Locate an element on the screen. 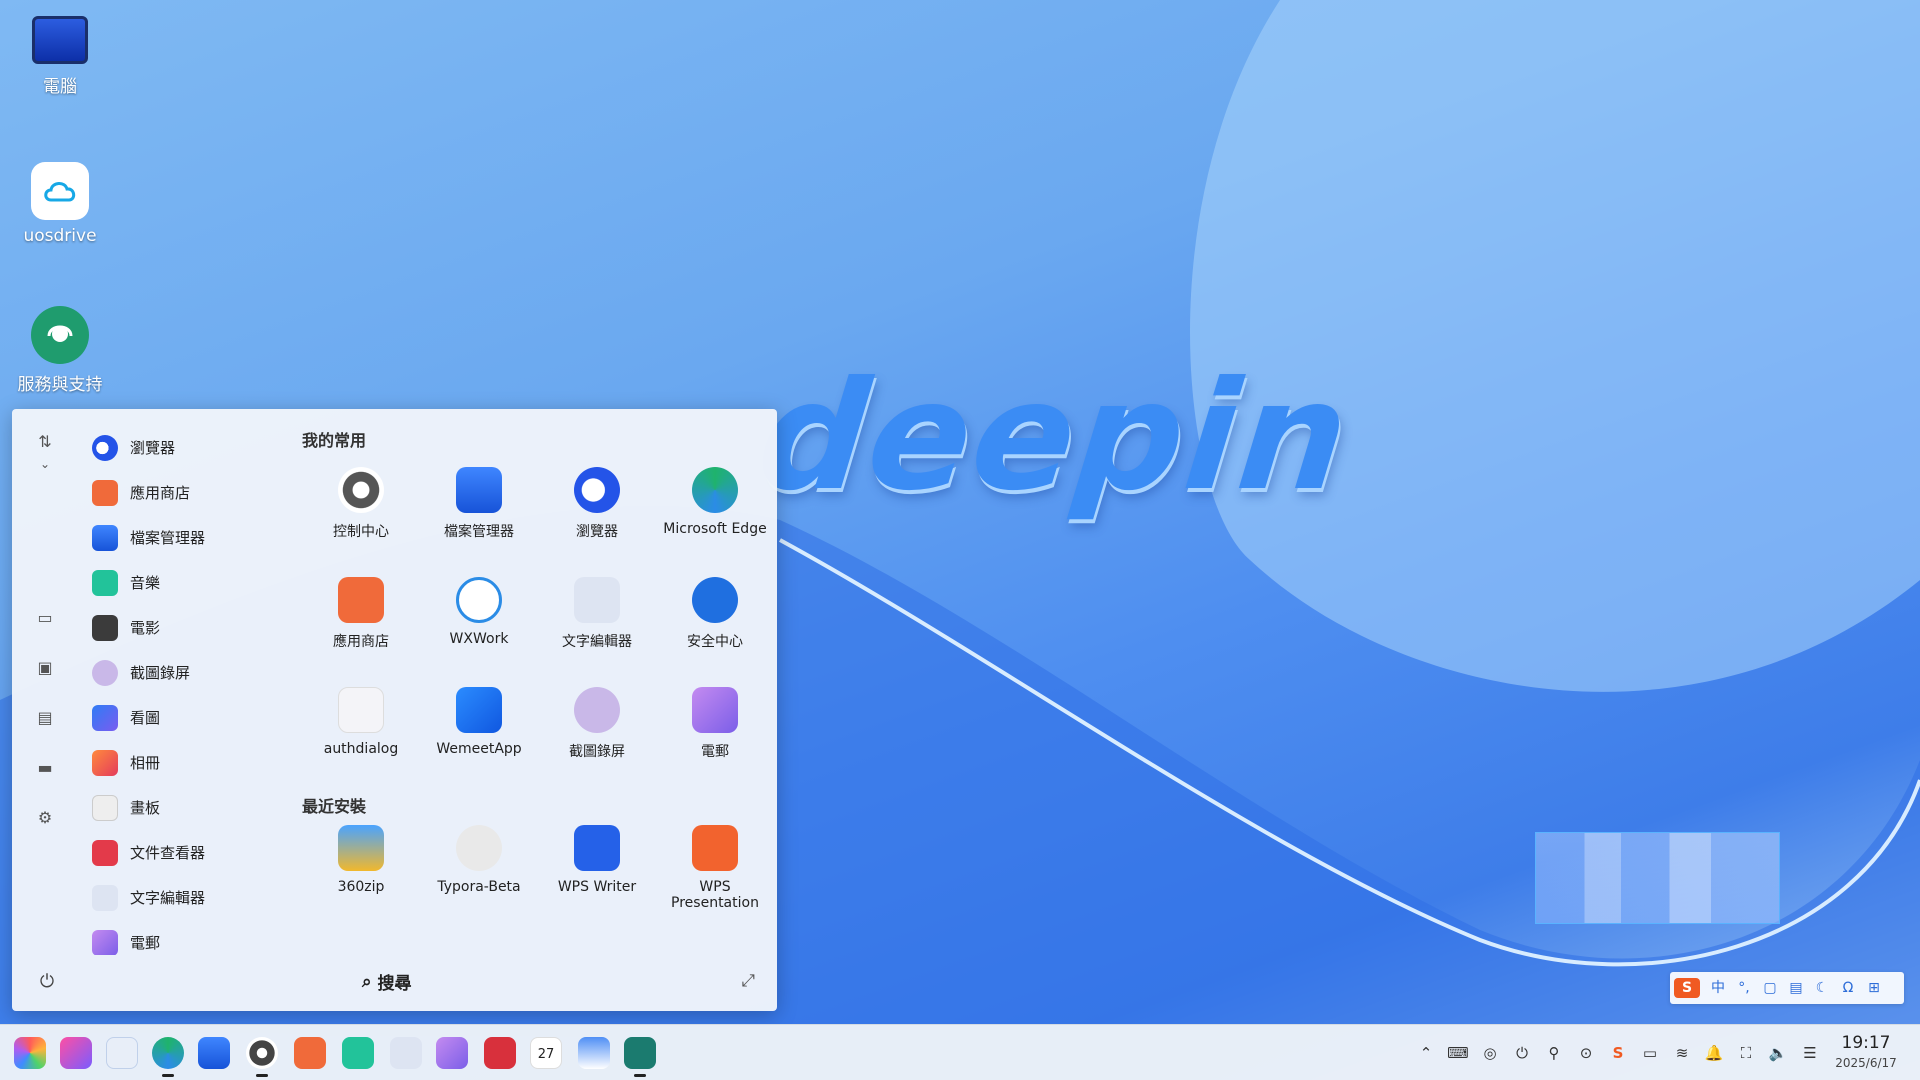 This screenshot has width=1920, height=1080. list-item: 瀏覽器 is located at coordinates (189, 447).